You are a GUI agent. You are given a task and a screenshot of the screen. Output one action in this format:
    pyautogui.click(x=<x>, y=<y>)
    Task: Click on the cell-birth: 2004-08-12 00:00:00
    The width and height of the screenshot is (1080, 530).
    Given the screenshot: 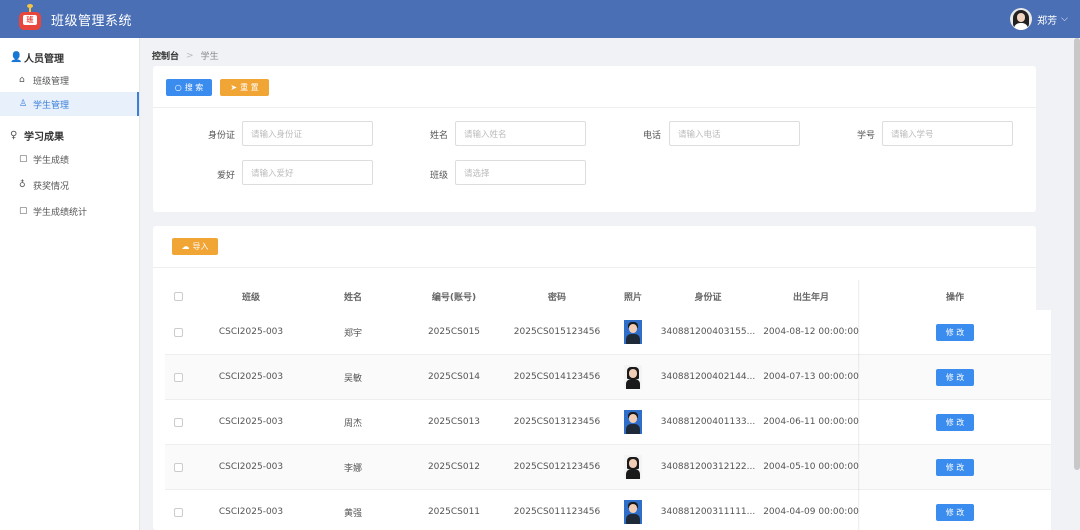 What is the action you would take?
    pyautogui.click(x=811, y=332)
    